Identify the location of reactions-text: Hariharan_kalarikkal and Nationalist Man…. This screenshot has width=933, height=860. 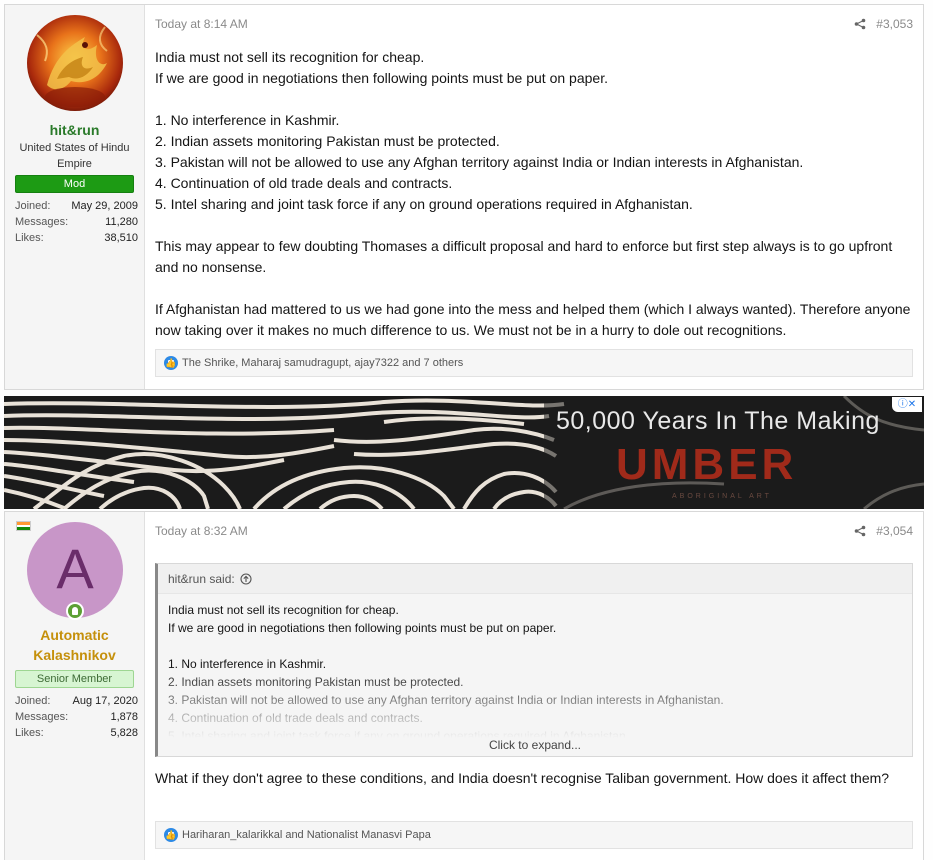
(306, 835).